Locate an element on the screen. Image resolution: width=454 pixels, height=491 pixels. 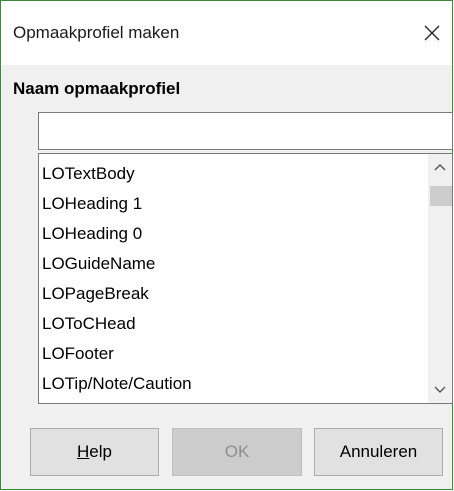
title-bar: Opmaakprofiel maken is located at coordinates (226, 33).